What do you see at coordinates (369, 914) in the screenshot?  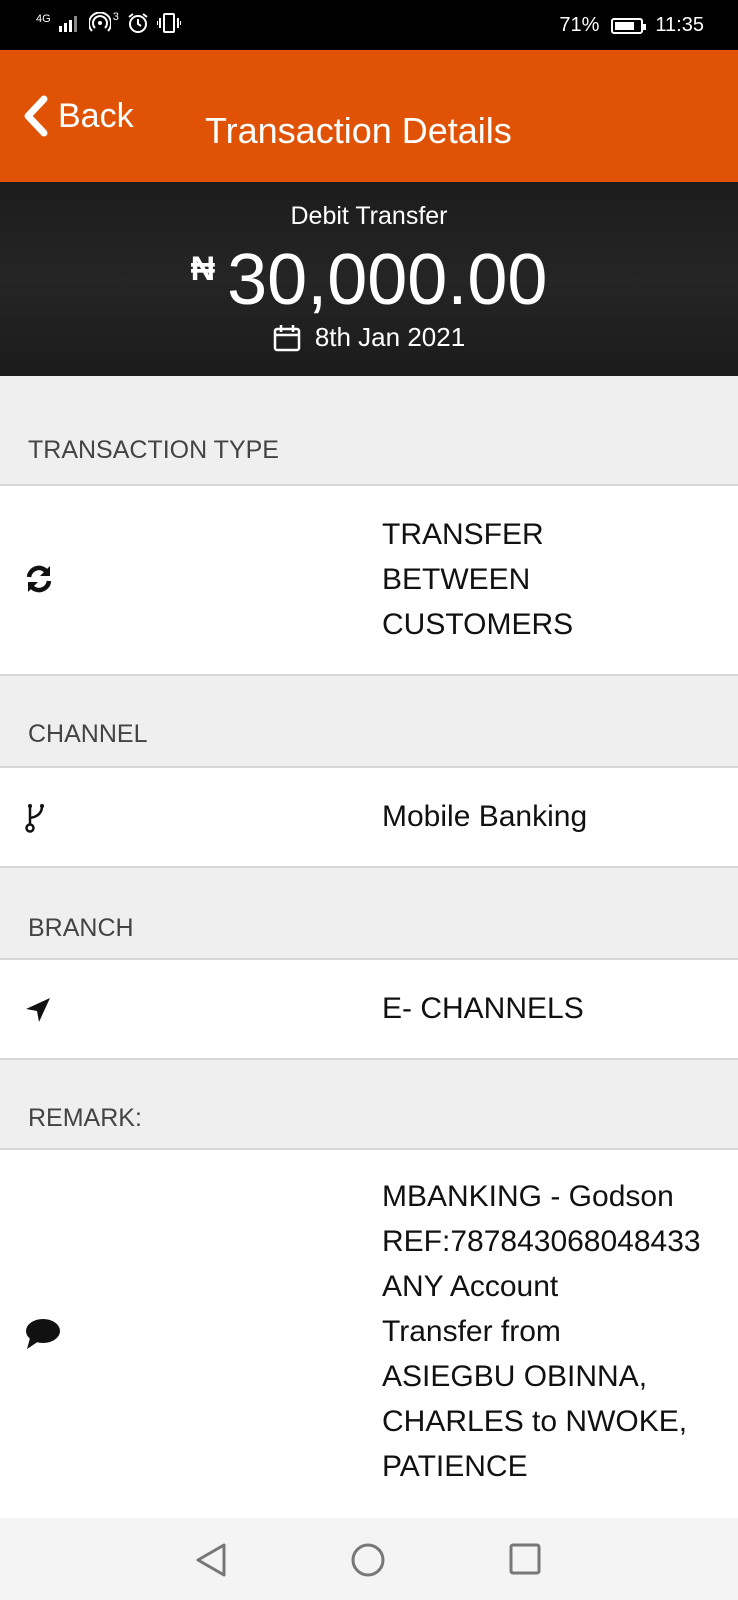 I see `section-header-branch: BRANCH` at bounding box center [369, 914].